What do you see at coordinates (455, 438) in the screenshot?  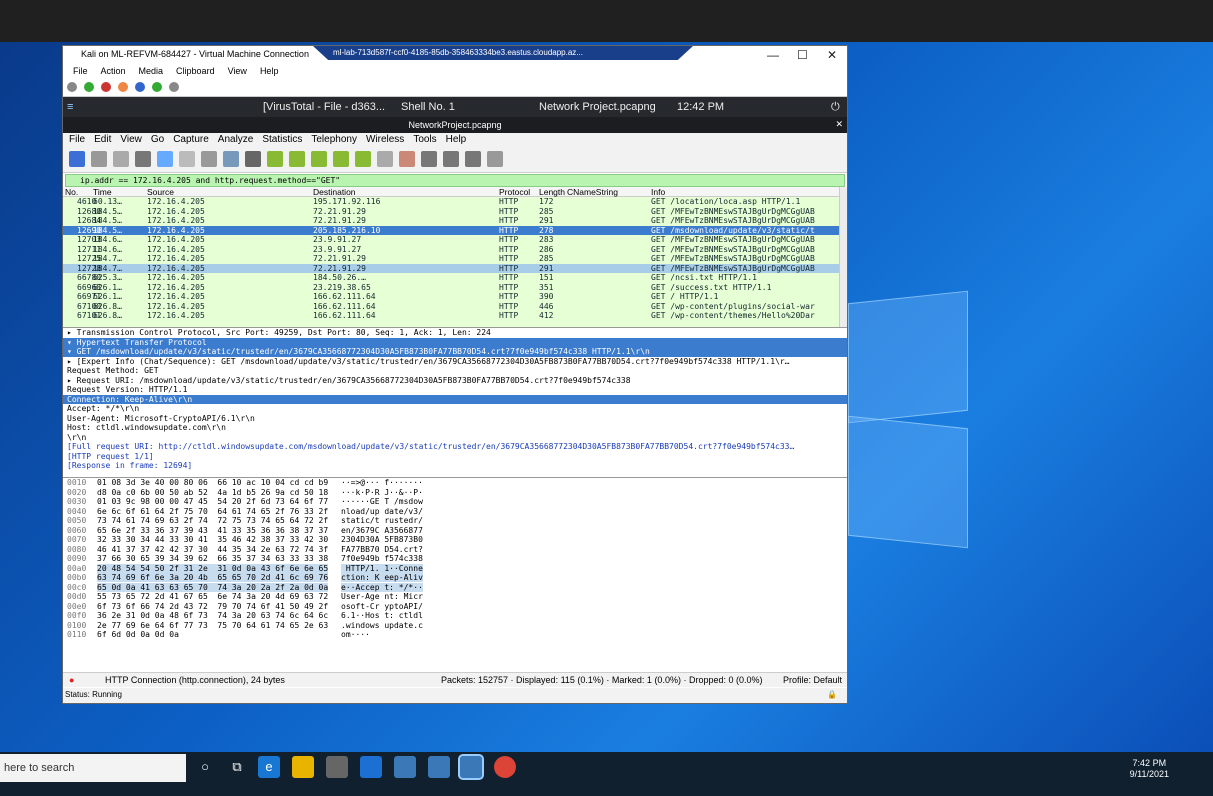 I see `detail-row: \r\n` at bounding box center [455, 438].